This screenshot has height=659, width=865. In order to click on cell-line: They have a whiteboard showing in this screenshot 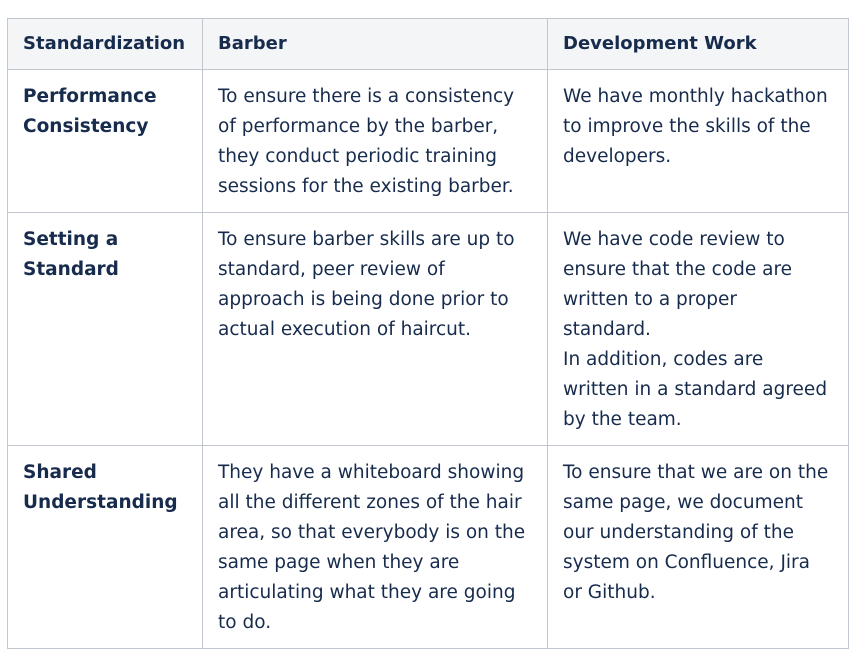, I will do `click(371, 472)`.